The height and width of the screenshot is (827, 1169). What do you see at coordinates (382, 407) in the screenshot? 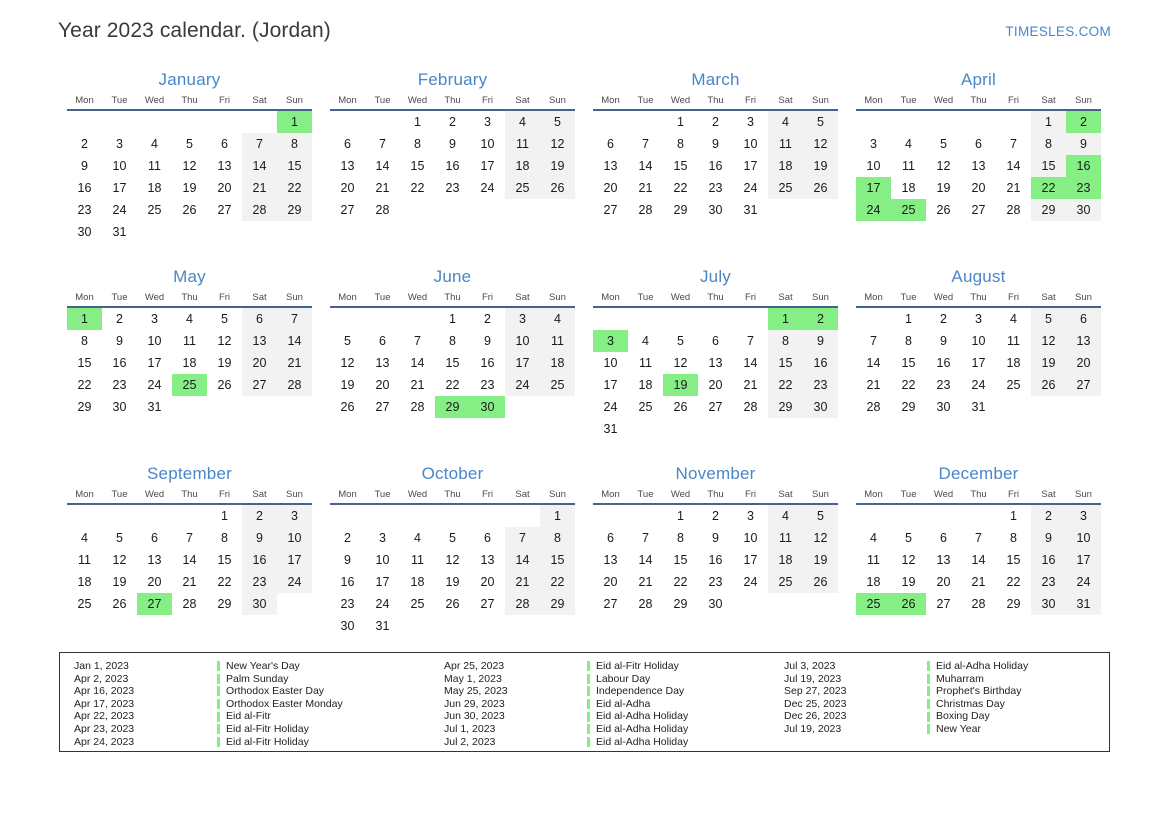
I see `day-cell: 27` at bounding box center [382, 407].